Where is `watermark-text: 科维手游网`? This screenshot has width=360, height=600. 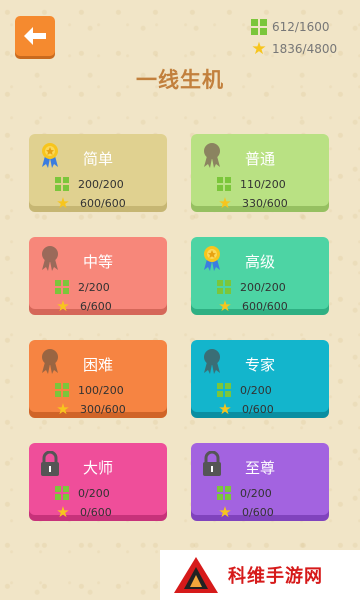 watermark-text: 科维手游网 is located at coordinates (275, 576).